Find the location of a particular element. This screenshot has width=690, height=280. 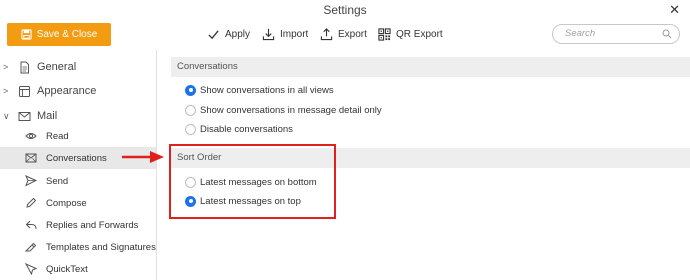

radio-disable-conversations: Disable conversations is located at coordinates (239, 129).